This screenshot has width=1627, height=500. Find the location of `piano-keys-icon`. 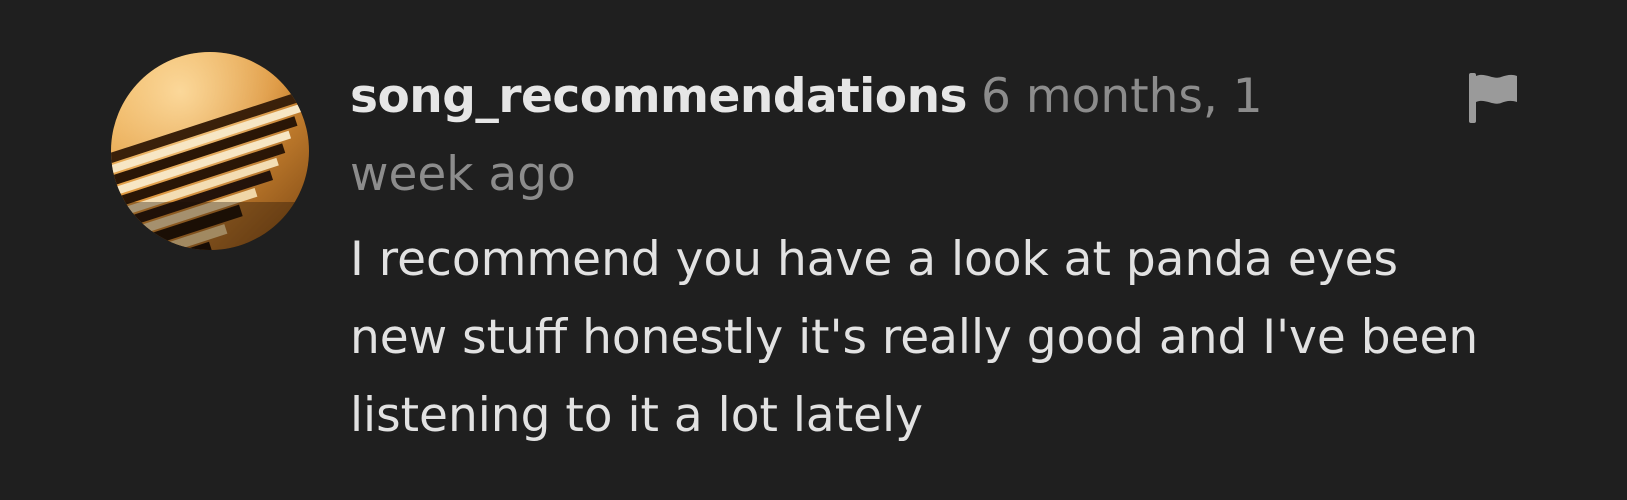

piano-keys-icon is located at coordinates (210, 151).